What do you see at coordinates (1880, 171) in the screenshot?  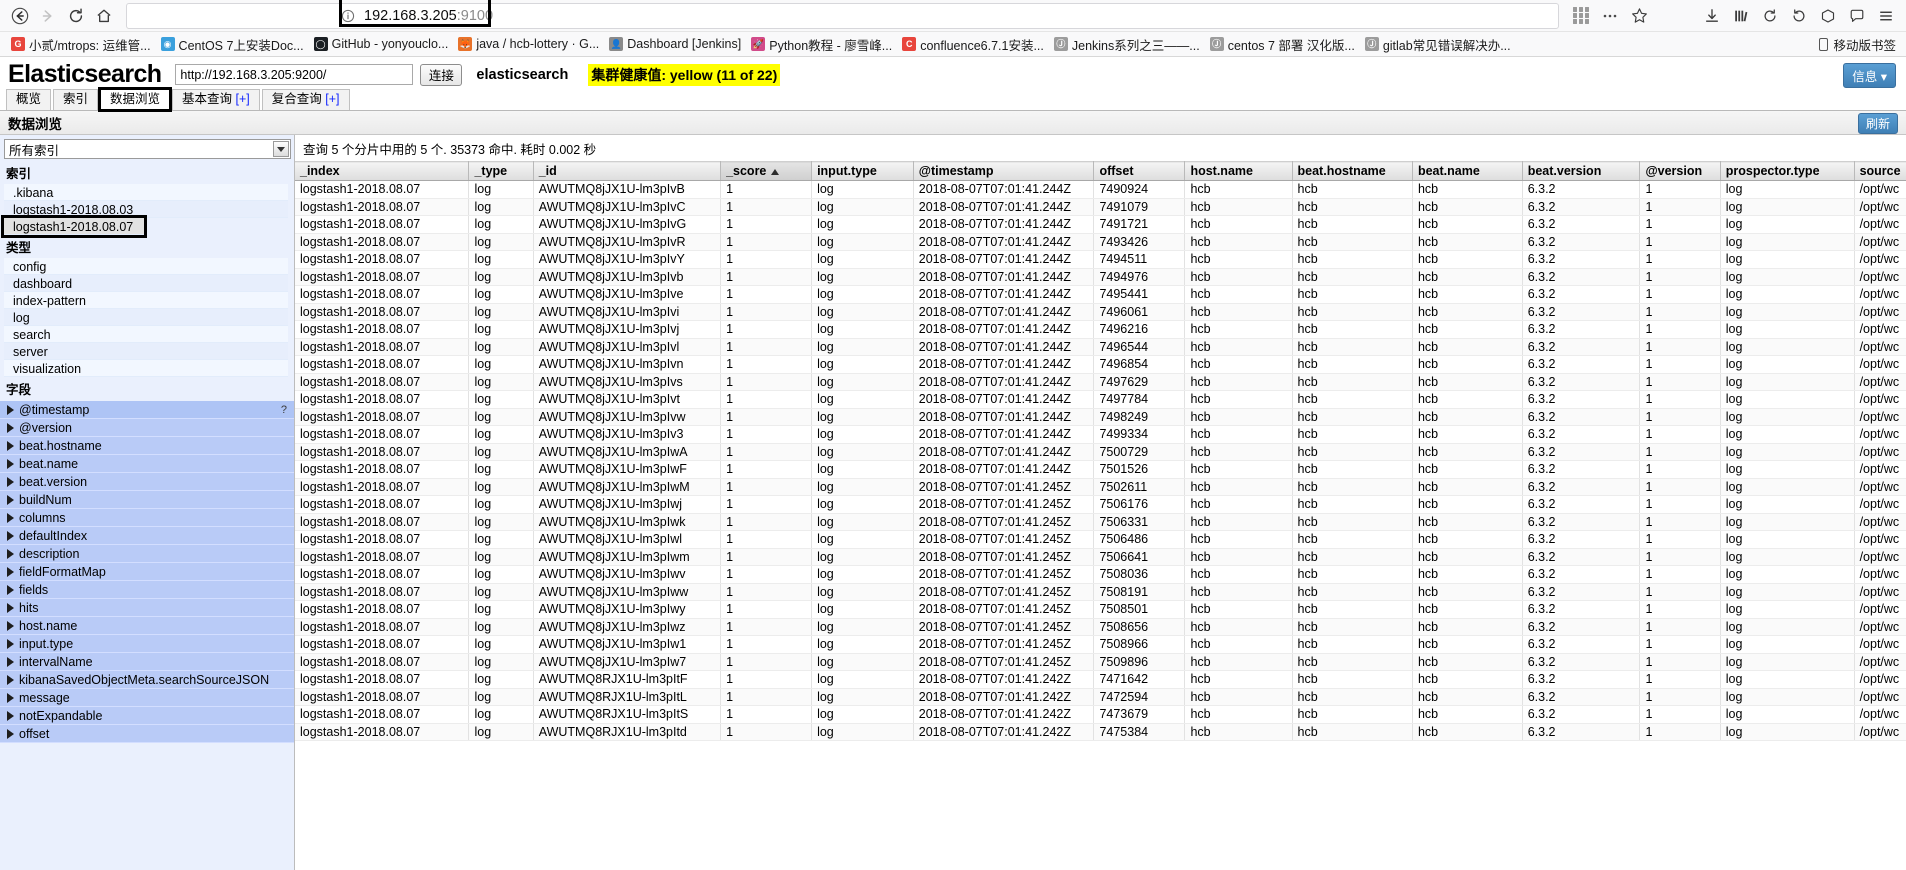 I see `column-header-source: source` at bounding box center [1880, 171].